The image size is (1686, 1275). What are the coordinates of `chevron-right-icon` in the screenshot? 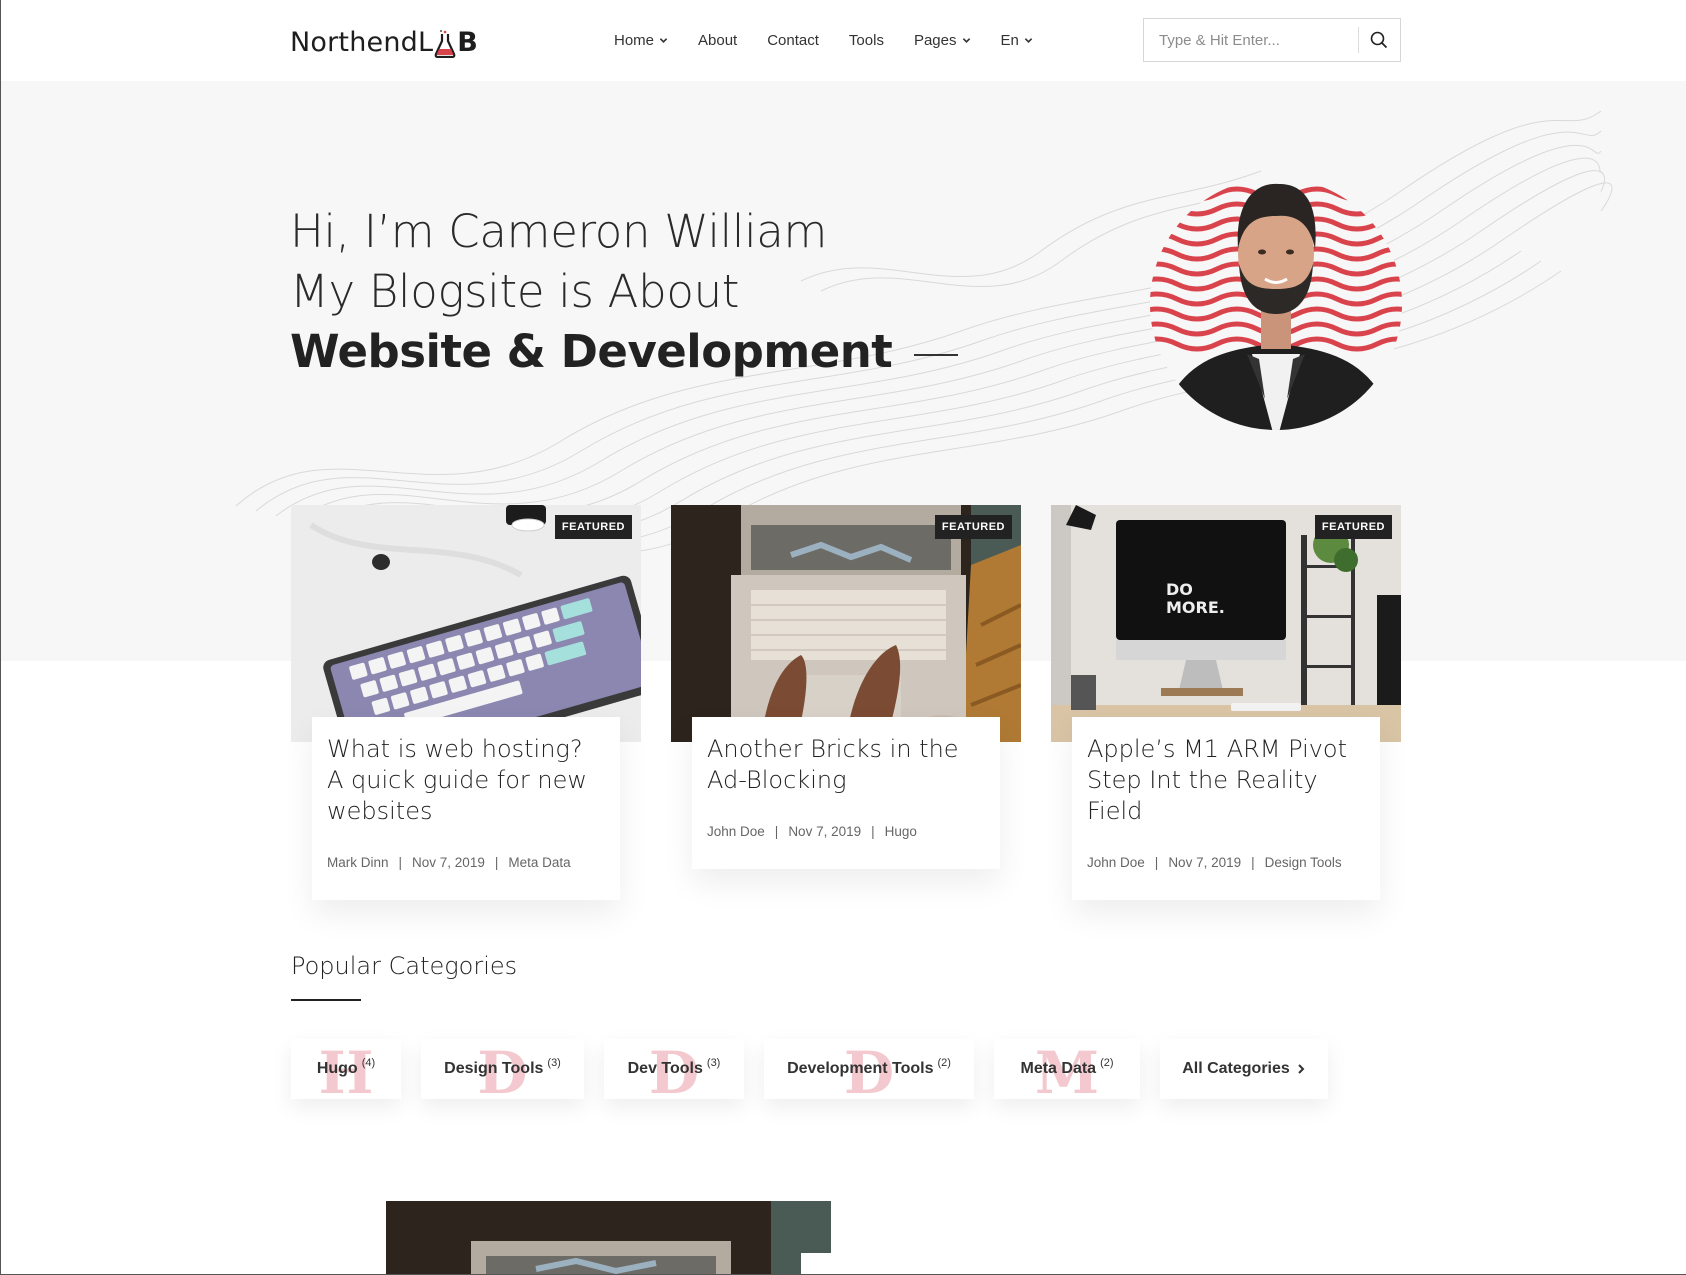 It's located at (1301, 1069).